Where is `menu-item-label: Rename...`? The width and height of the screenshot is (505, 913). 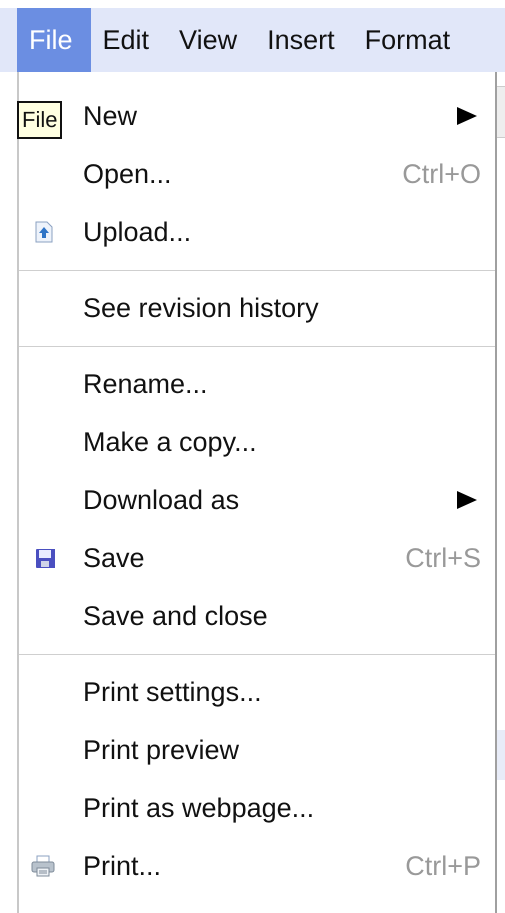 menu-item-label: Rename... is located at coordinates (145, 384).